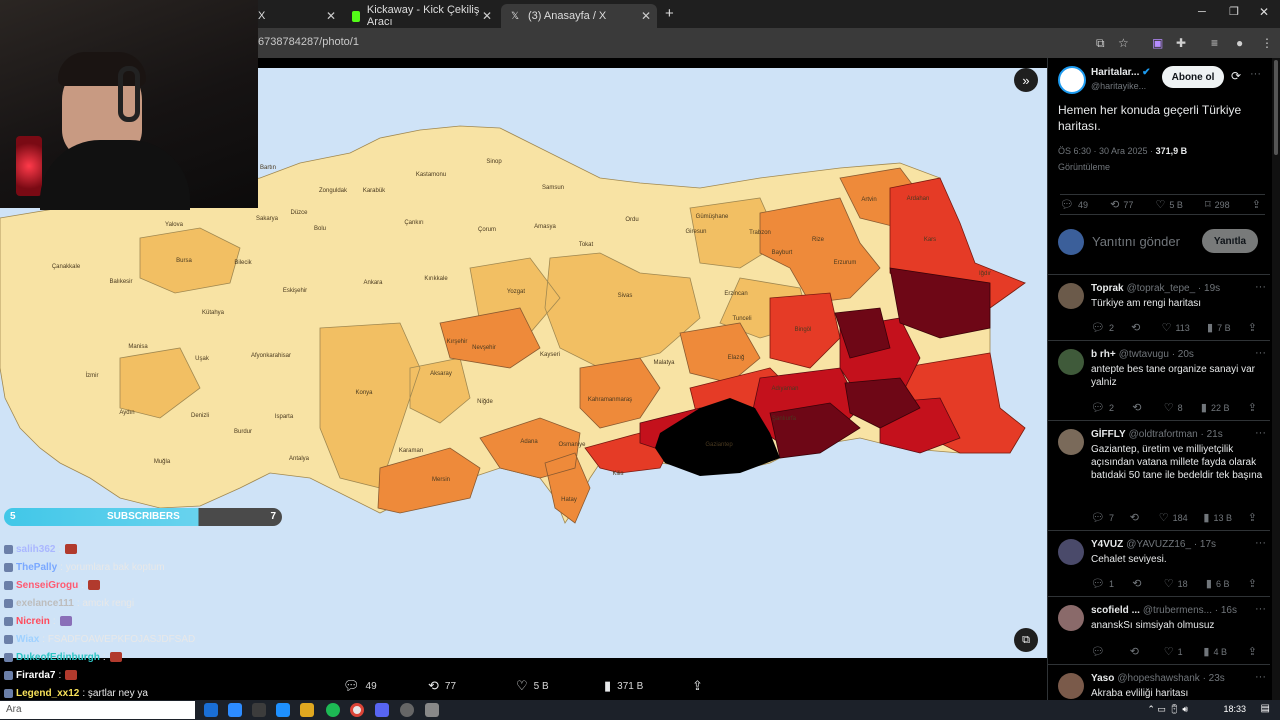  What do you see at coordinates (47, 585) in the screenshot?
I see `chat-username: SenseiGrogu` at bounding box center [47, 585].